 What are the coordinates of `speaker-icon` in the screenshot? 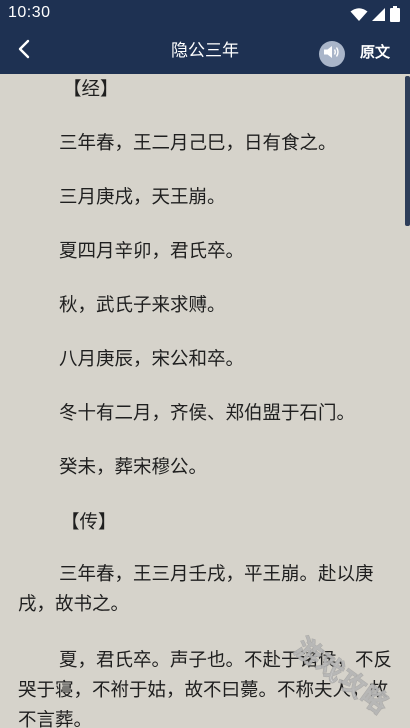 It's located at (332, 54).